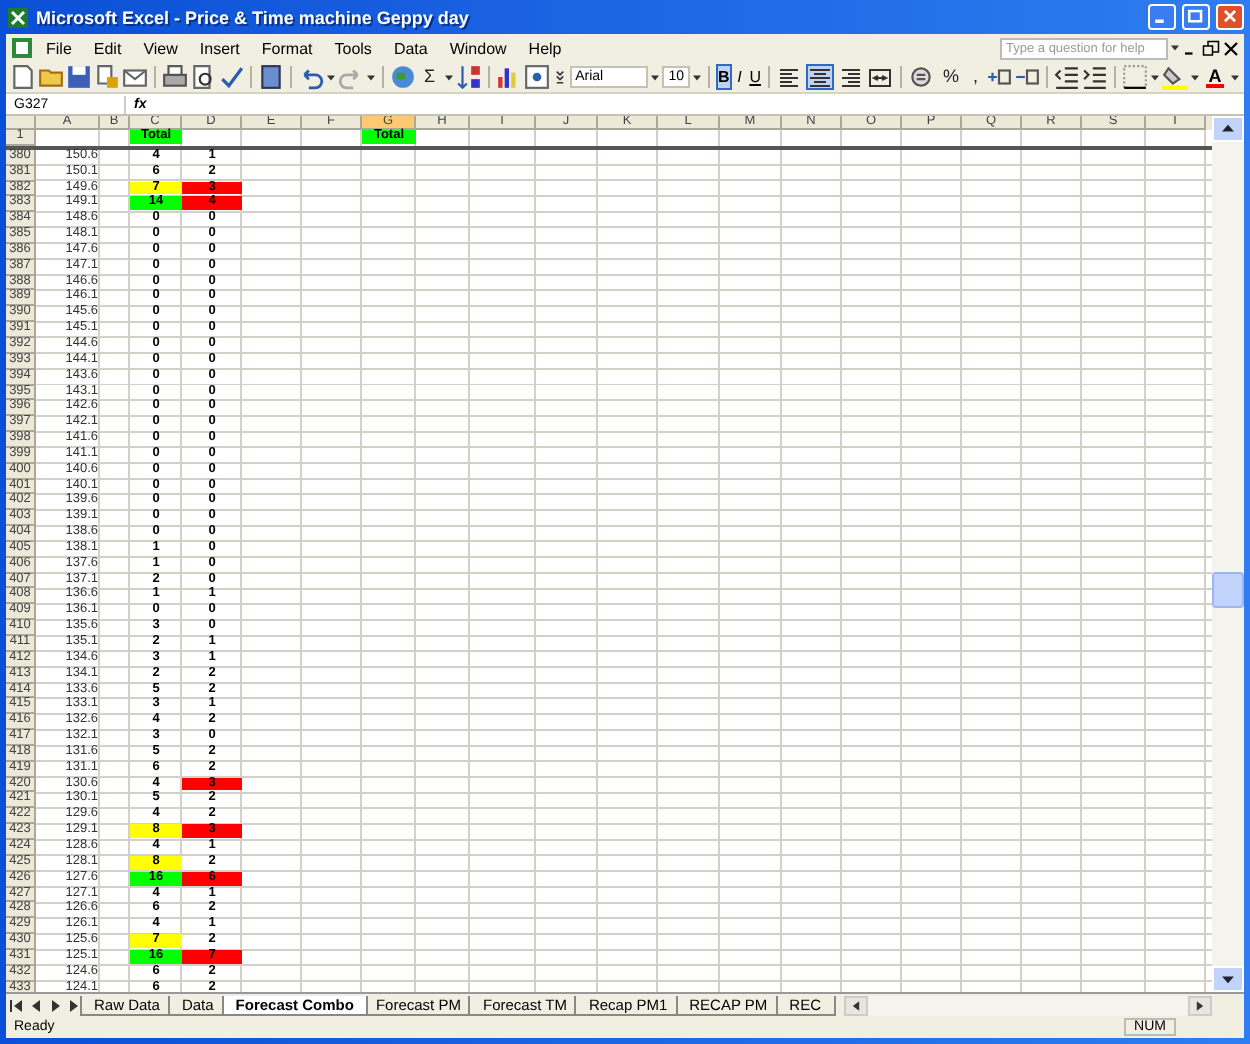 Image resolution: width=1250 pixels, height=1044 pixels. What do you see at coordinates (51, 77) in the screenshot?
I see `open-folder-icon` at bounding box center [51, 77].